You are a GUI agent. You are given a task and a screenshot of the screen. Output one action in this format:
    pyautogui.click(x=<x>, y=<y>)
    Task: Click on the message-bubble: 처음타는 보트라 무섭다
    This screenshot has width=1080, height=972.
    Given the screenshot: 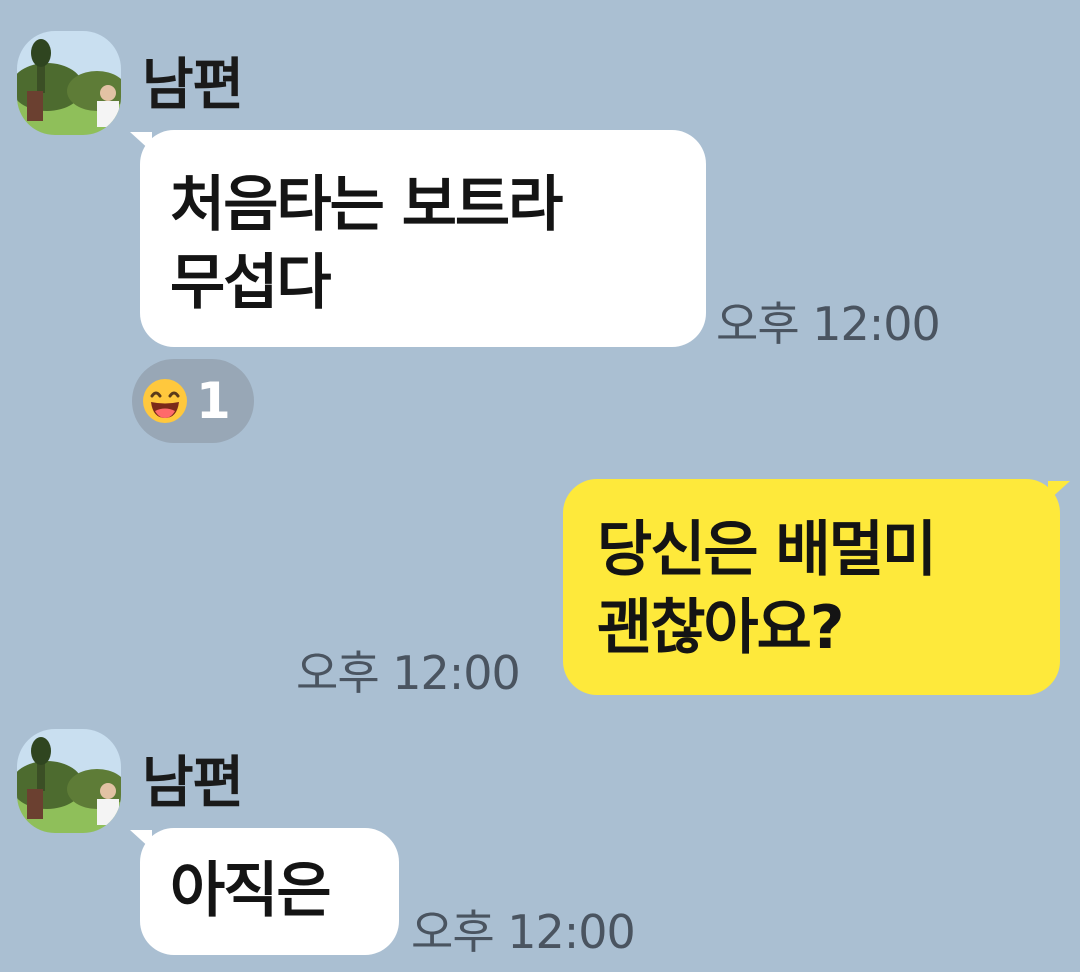 What is the action you would take?
    pyautogui.click(x=418, y=238)
    